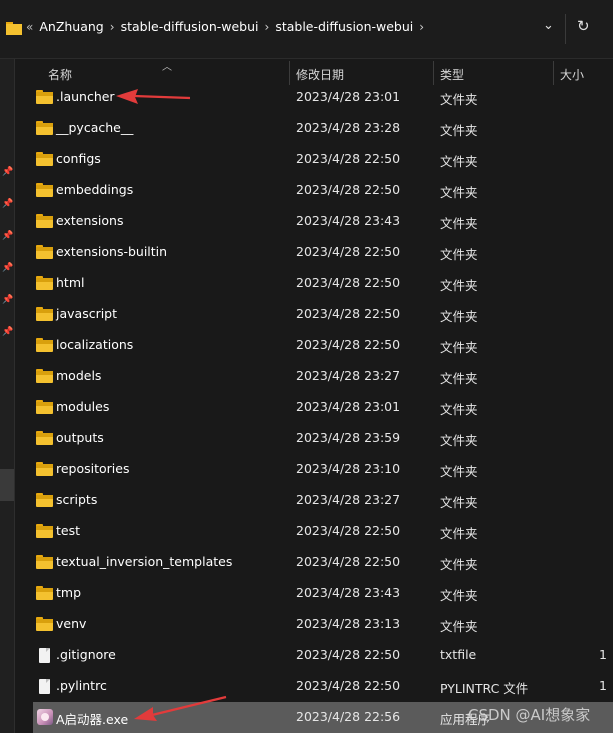  Describe the element at coordinates (80, 437) in the screenshot. I see `file-name: outputs` at that location.